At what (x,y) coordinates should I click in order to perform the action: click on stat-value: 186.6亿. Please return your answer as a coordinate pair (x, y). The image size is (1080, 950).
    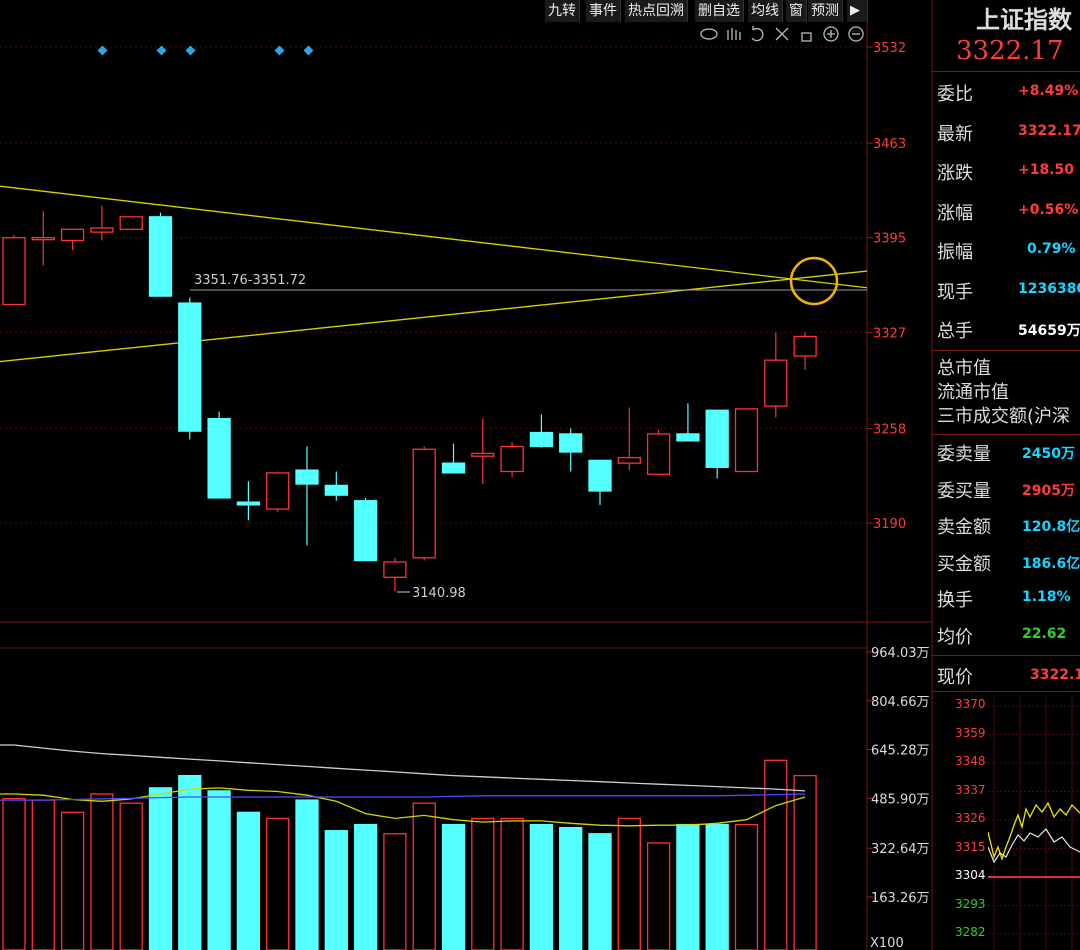
    Looking at the image, I should click on (1051, 563).